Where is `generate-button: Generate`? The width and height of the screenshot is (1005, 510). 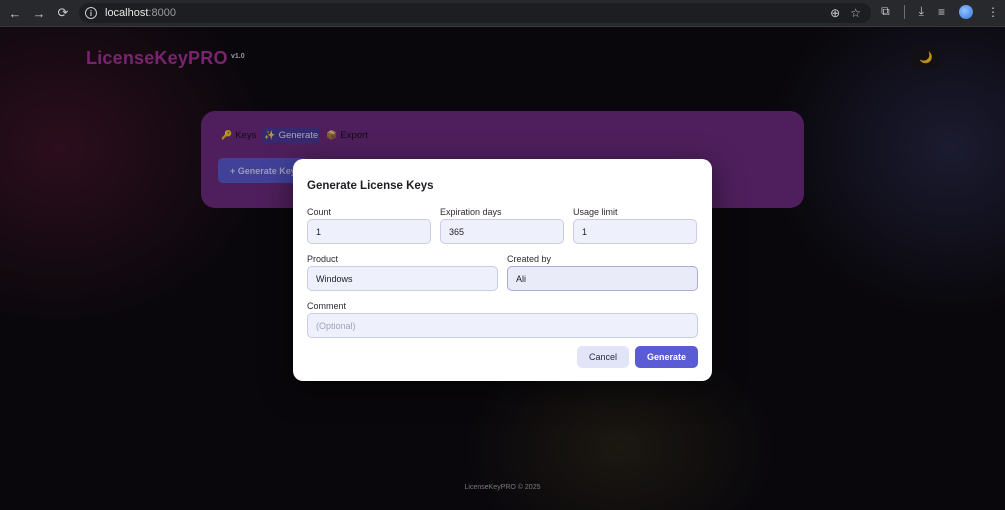 generate-button: Generate is located at coordinates (666, 357).